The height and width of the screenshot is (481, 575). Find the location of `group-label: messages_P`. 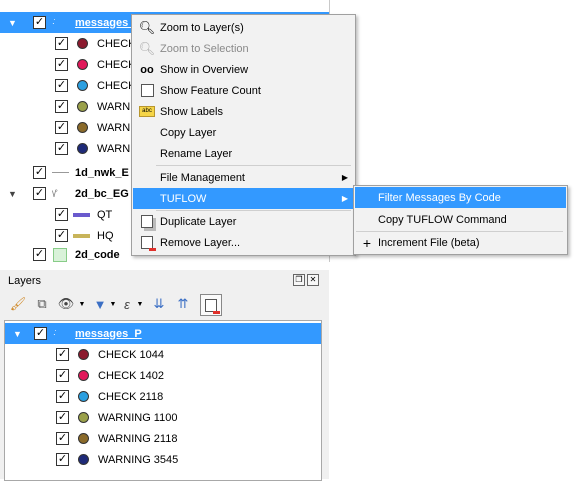

group-label: messages_P is located at coordinates (108, 333).